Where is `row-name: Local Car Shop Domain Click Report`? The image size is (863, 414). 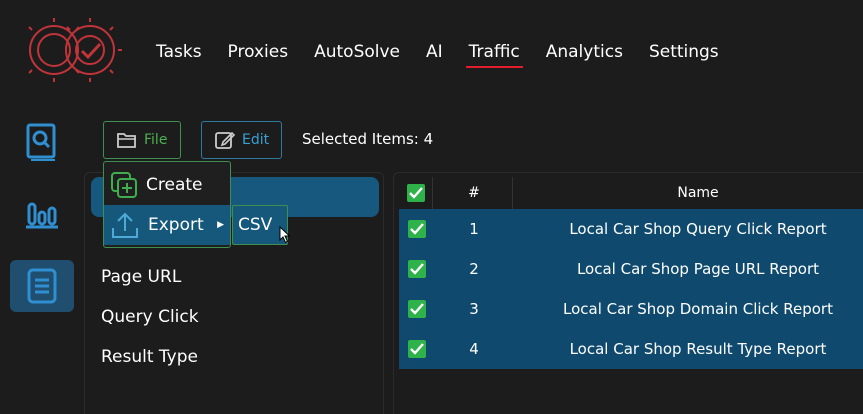
row-name: Local Car Shop Domain Click Report is located at coordinates (698, 309).